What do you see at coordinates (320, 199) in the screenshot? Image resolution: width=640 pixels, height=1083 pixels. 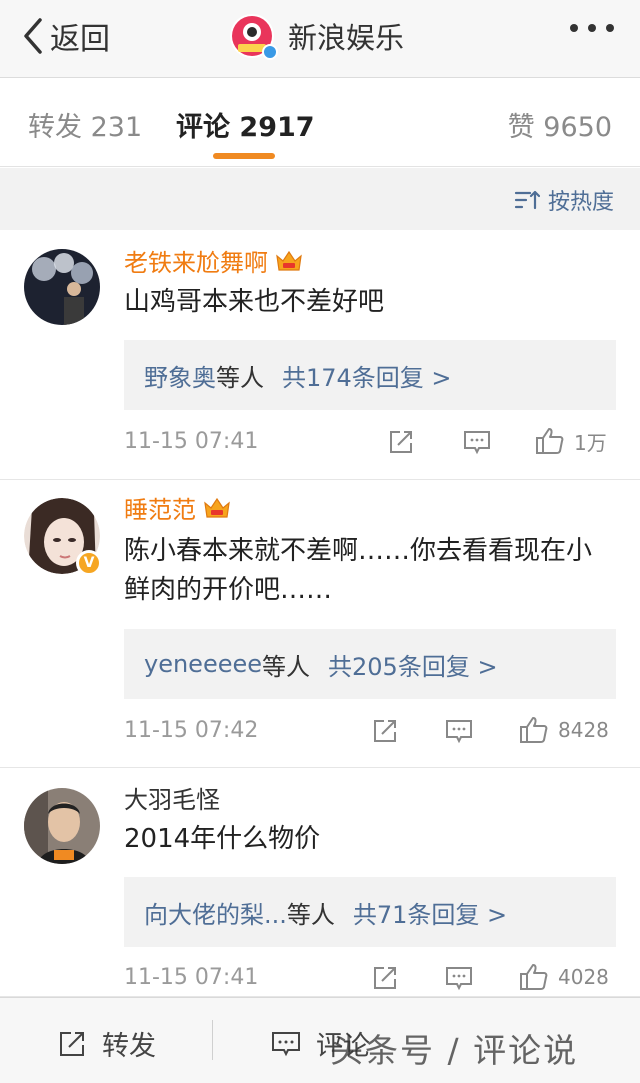 I see `sort-bar: 按热度` at bounding box center [320, 199].